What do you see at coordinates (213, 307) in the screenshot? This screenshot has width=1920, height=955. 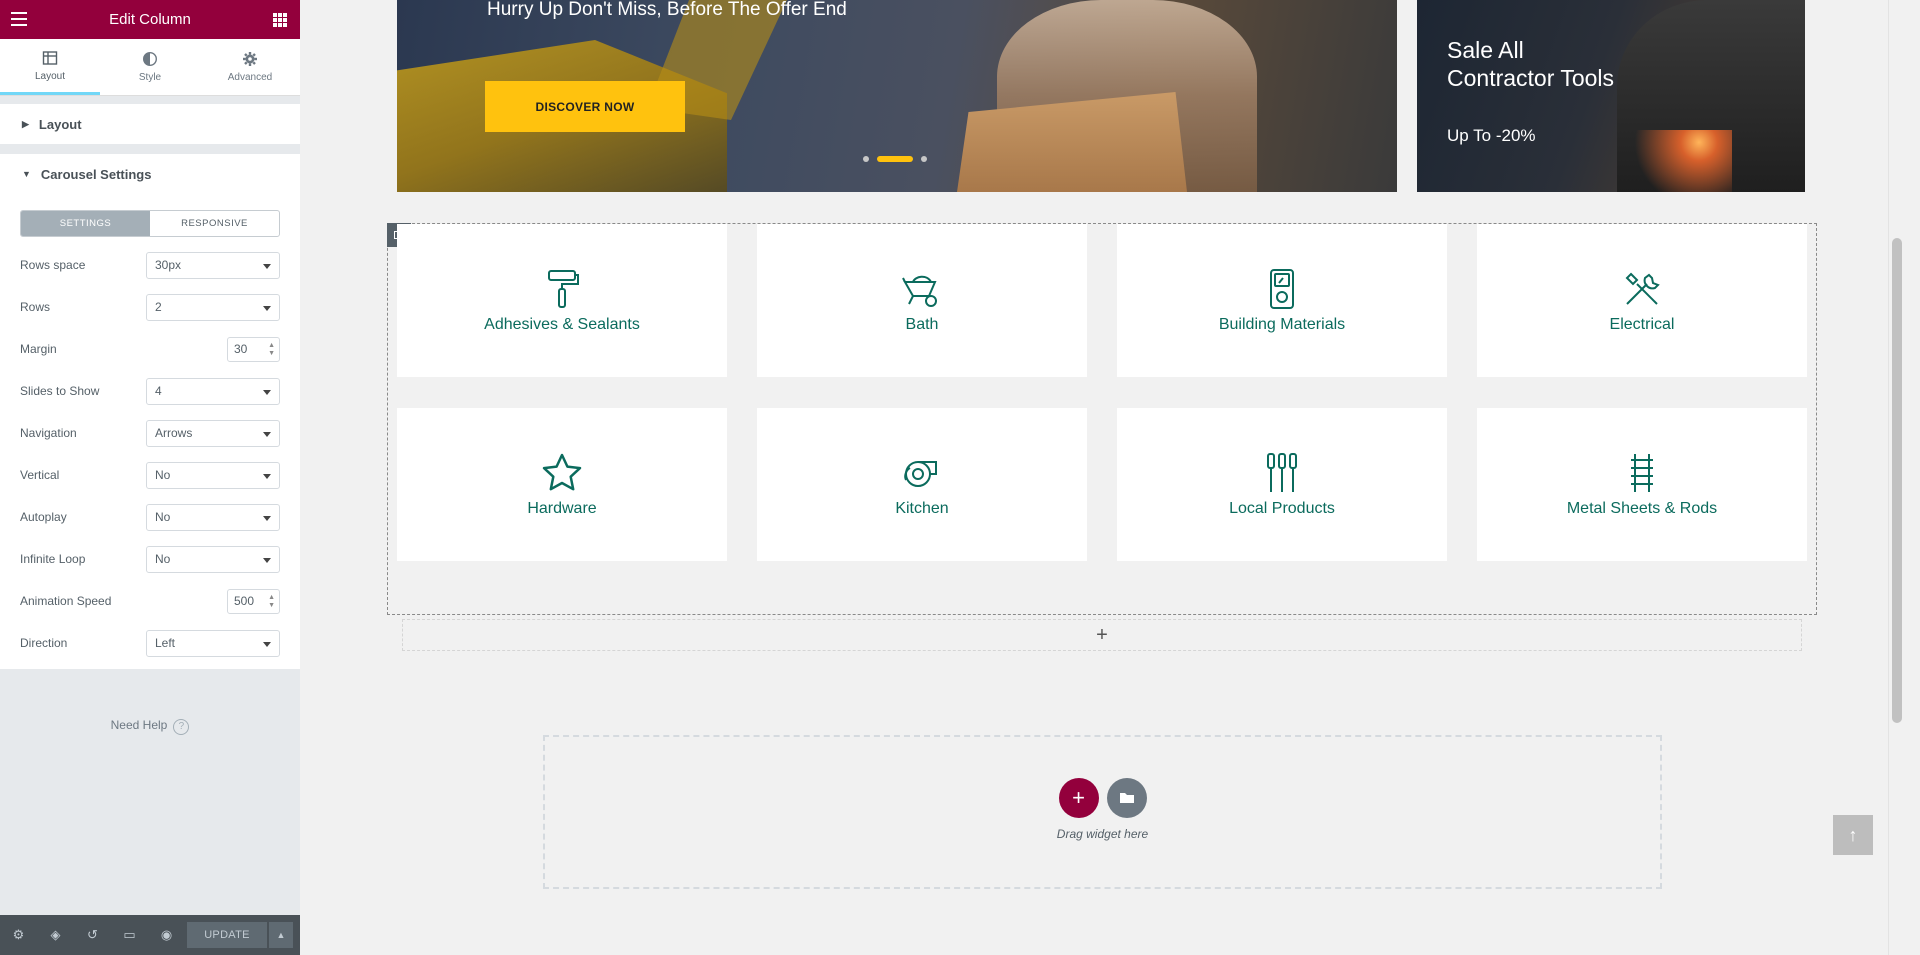 I see `rows-select: 2` at bounding box center [213, 307].